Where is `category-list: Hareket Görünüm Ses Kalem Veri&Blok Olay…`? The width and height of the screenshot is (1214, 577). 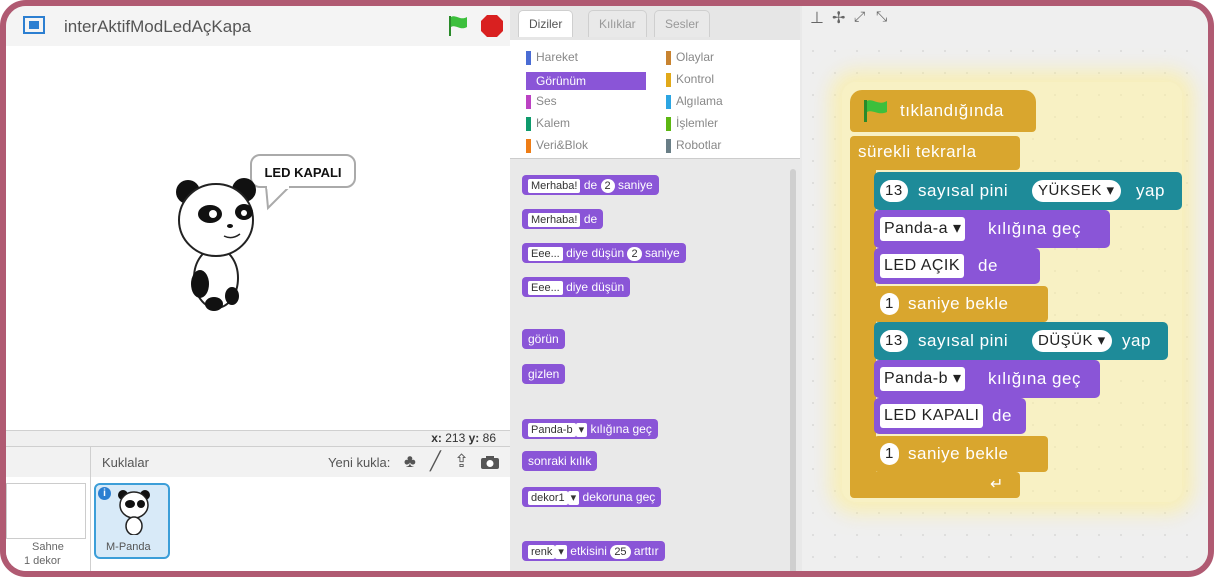 category-list: Hareket Görünüm Ses Kalem Veri&Blok Olay… is located at coordinates (655, 99).